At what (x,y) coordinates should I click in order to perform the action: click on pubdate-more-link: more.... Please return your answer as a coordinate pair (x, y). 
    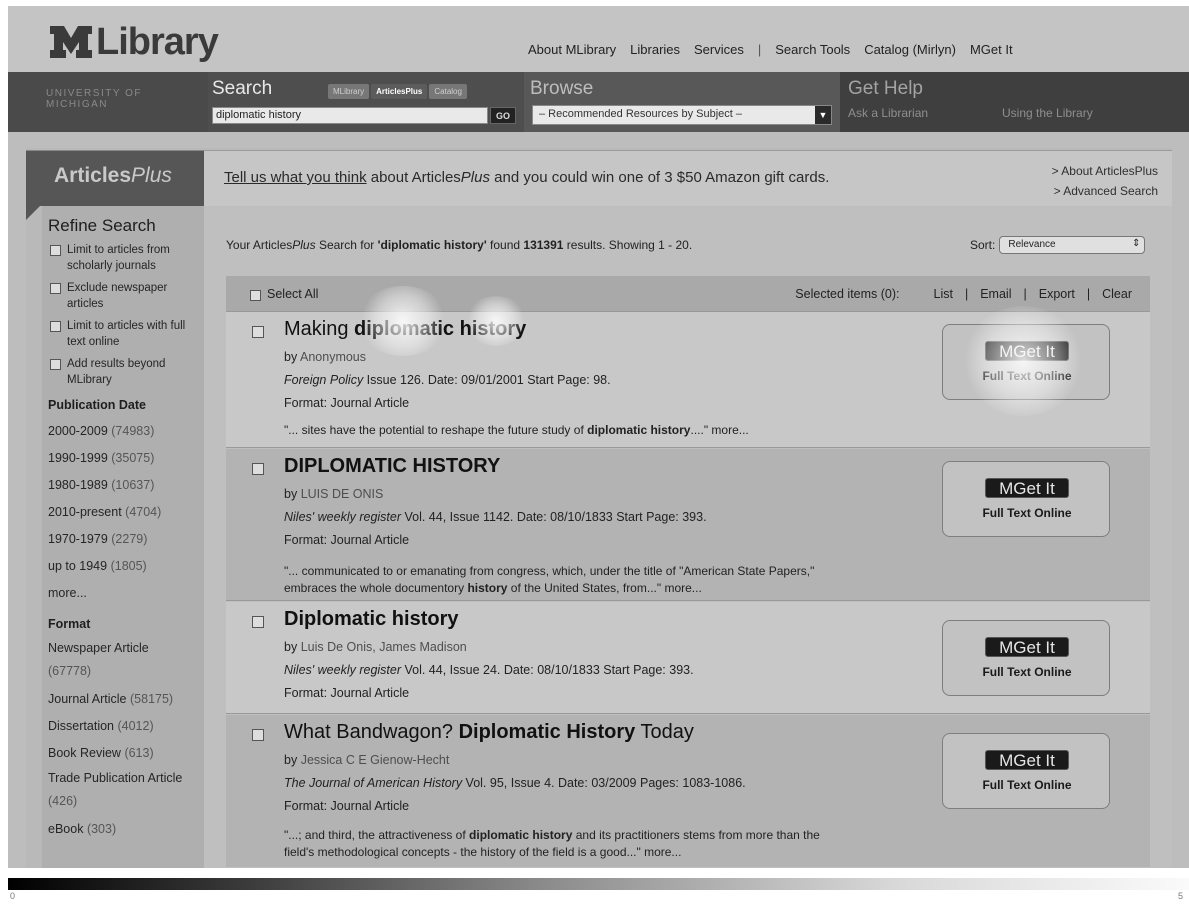
    Looking at the image, I should click on (126, 593).